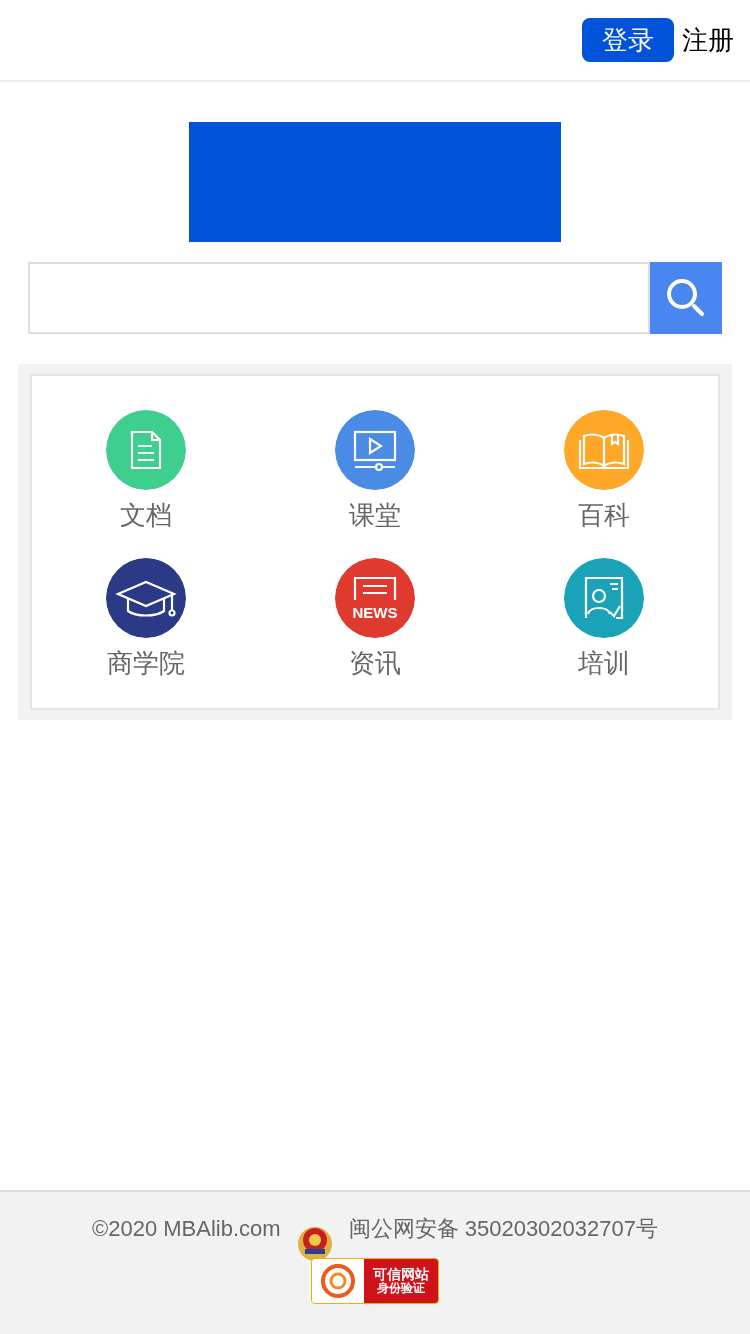 This screenshot has width=750, height=1334. What do you see at coordinates (503, 1229) in the screenshot?
I see `police-record-link: 闽公网安备 35020302032707号` at bounding box center [503, 1229].